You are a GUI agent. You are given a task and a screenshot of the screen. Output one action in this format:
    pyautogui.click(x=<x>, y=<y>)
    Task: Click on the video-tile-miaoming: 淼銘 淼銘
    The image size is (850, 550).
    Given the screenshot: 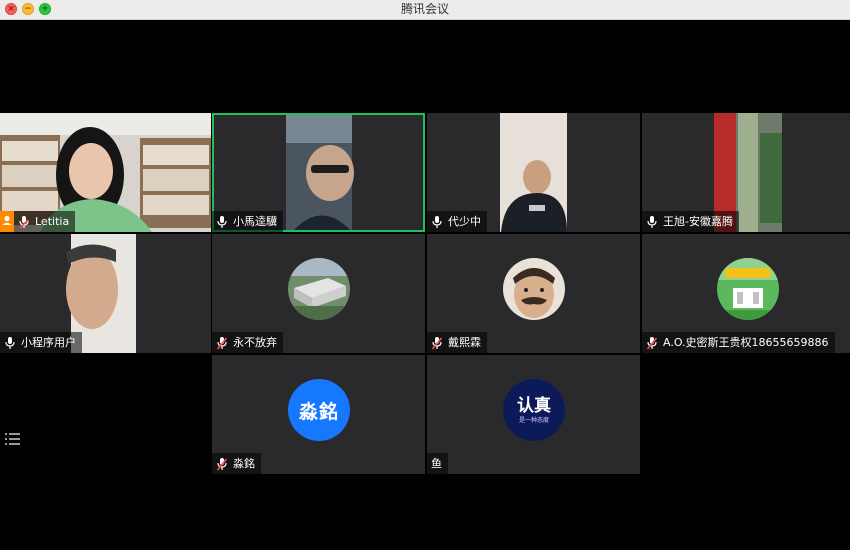 What is the action you would take?
    pyautogui.click(x=318, y=414)
    